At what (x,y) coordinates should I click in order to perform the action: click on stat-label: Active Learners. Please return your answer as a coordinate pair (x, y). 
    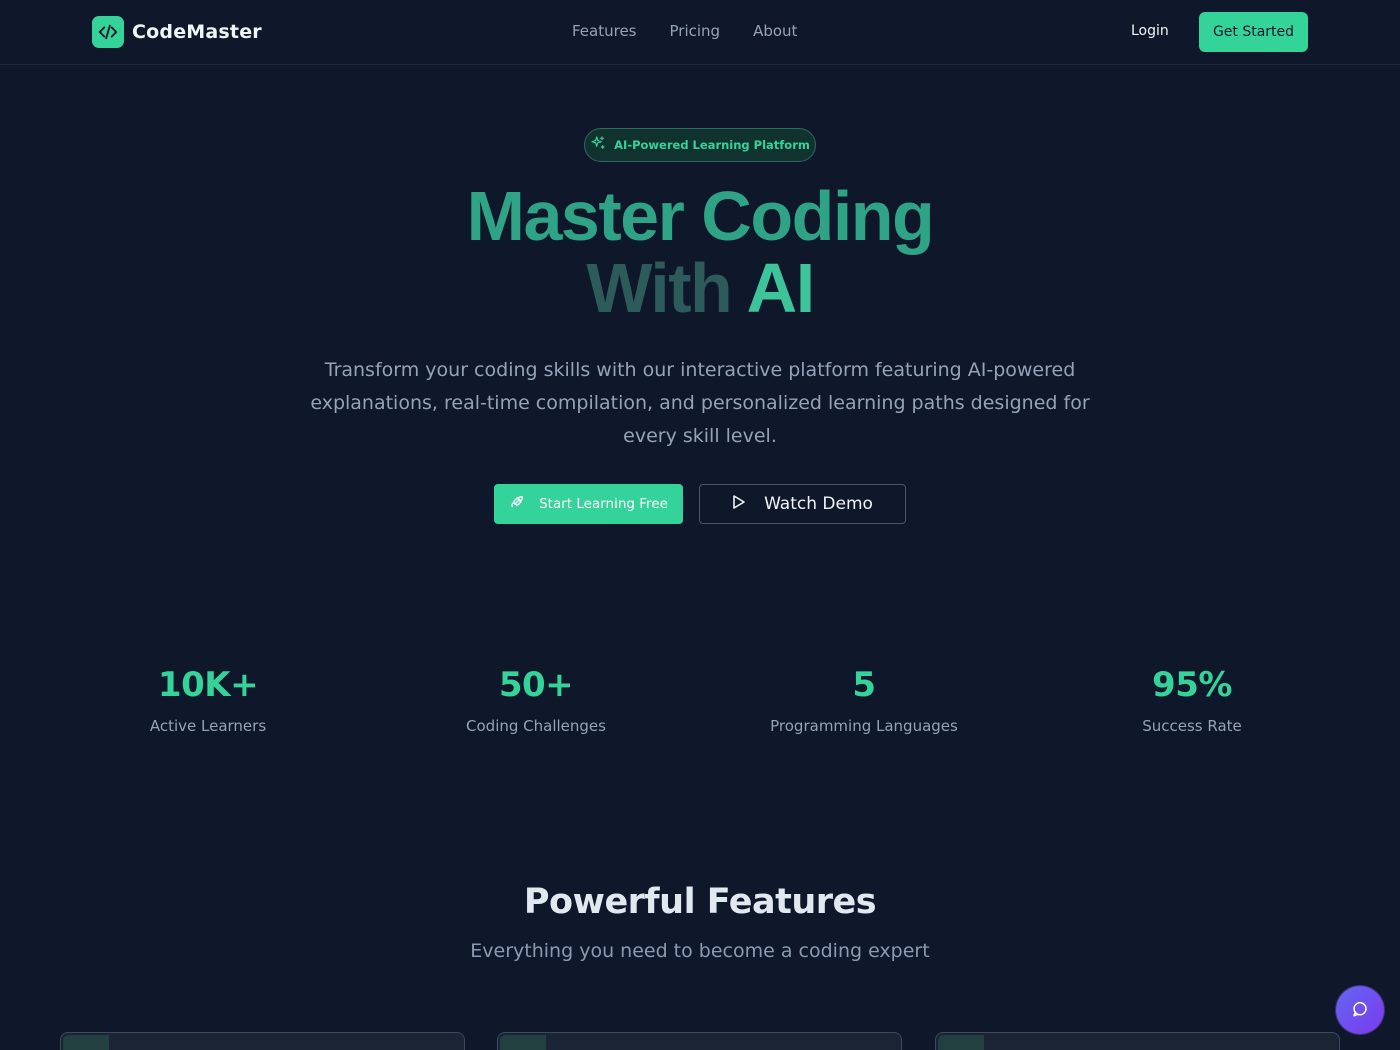
    Looking at the image, I should click on (208, 726).